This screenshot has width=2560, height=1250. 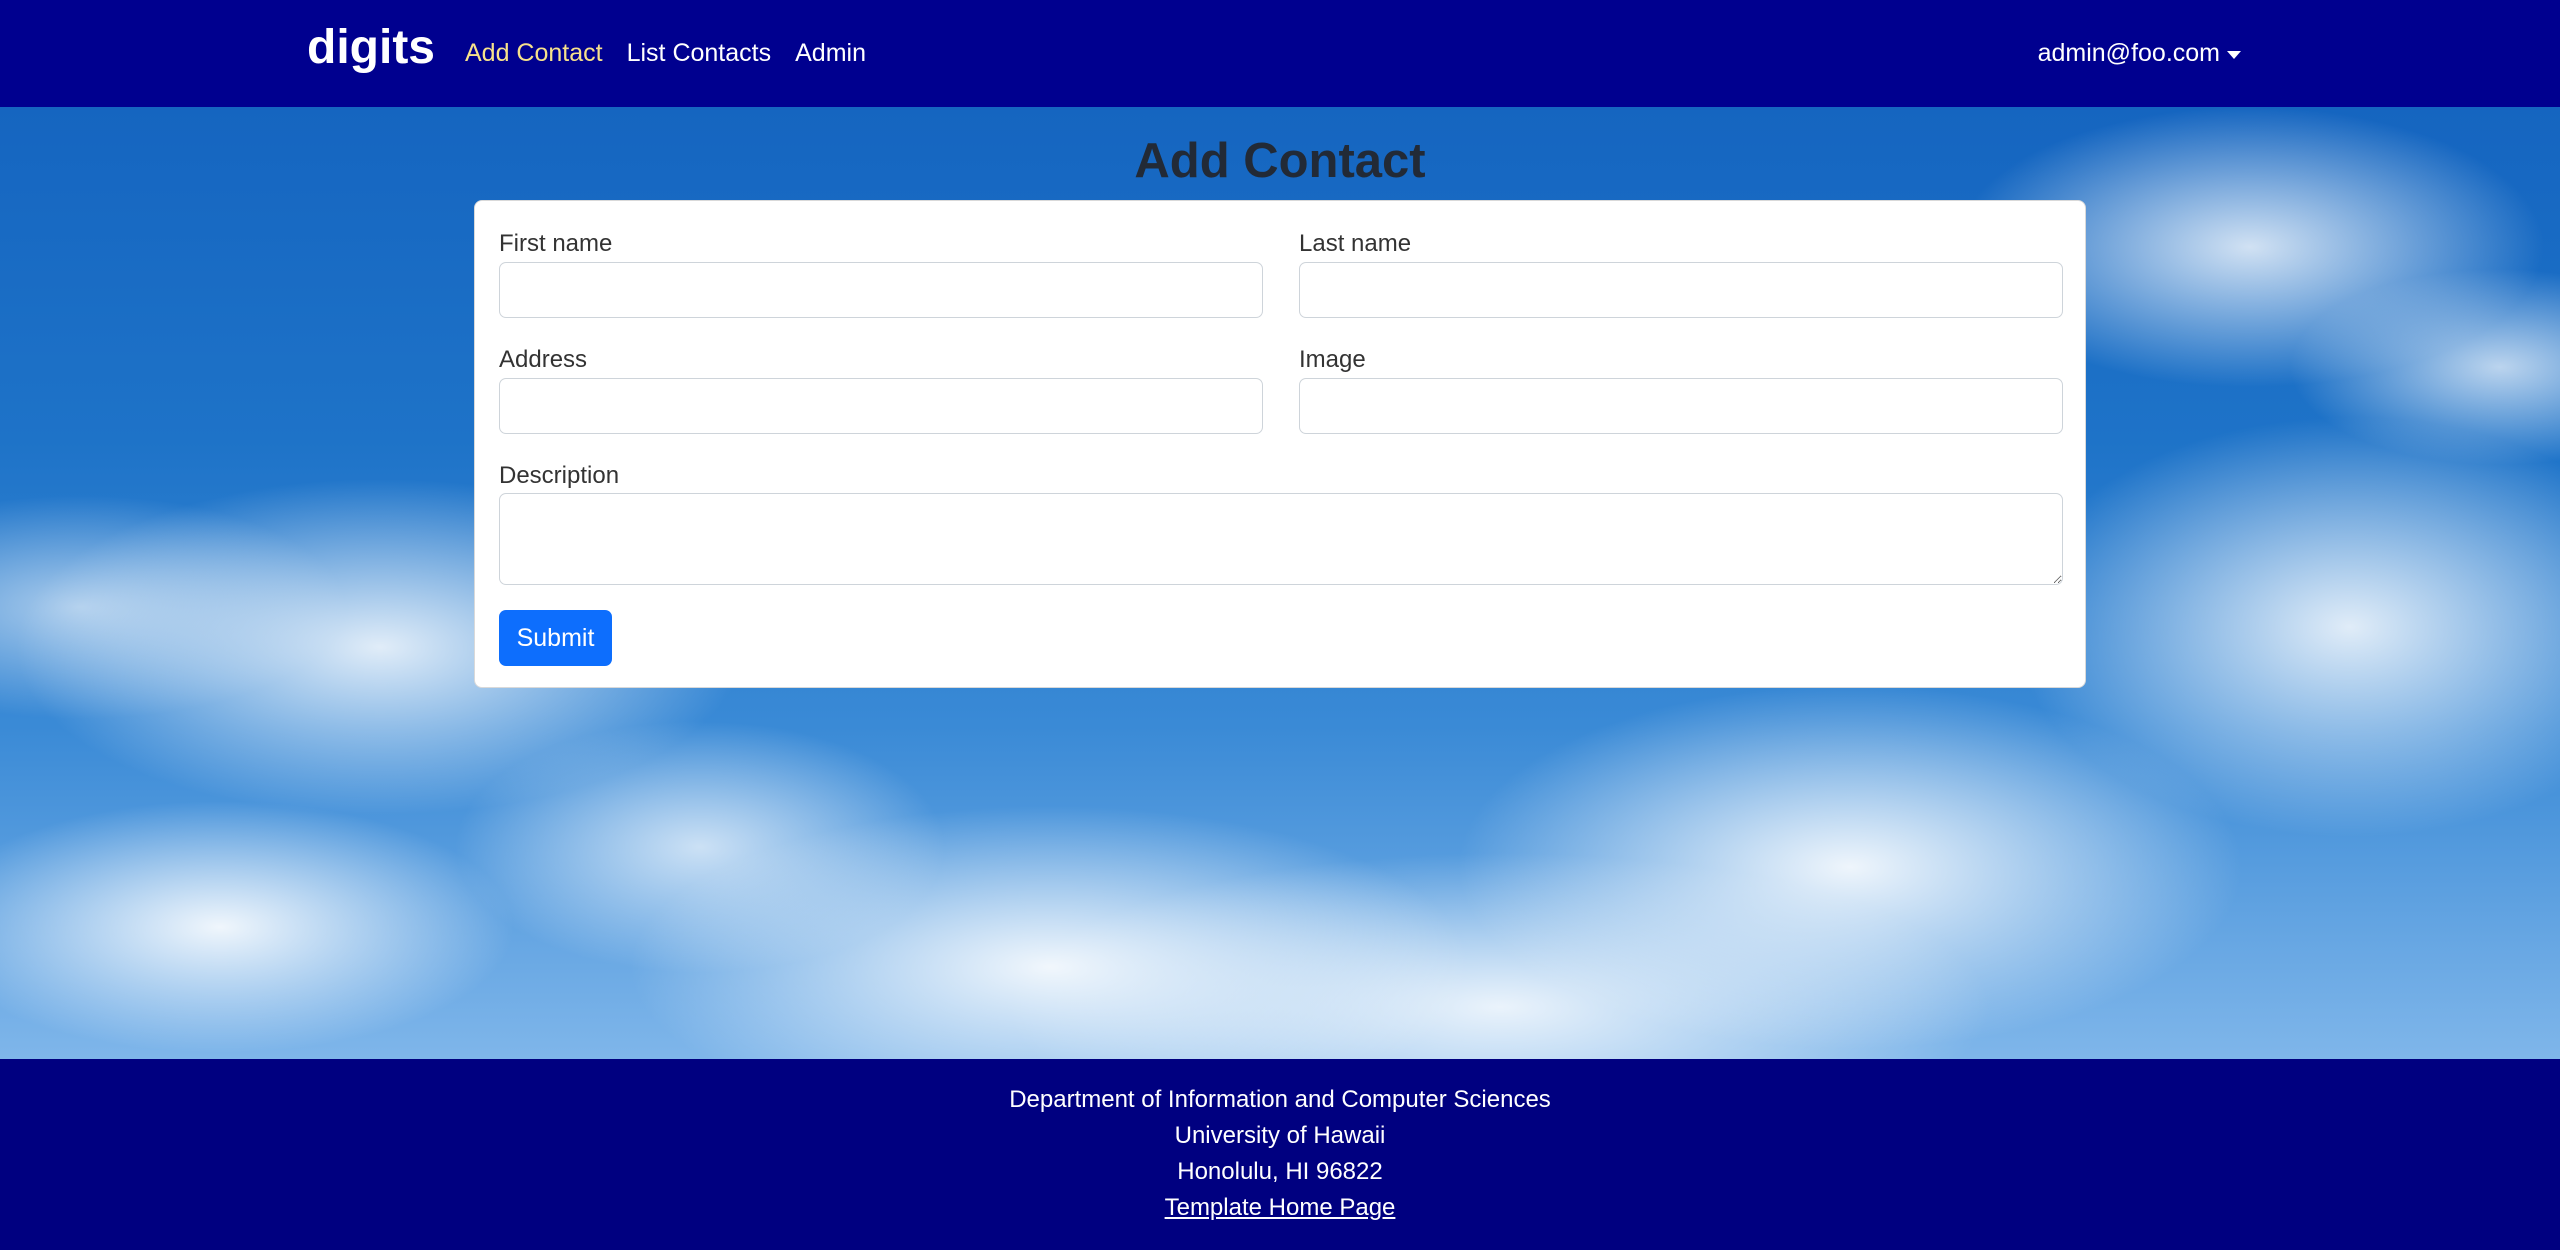 I want to click on address-input, so click(x=881, y=406).